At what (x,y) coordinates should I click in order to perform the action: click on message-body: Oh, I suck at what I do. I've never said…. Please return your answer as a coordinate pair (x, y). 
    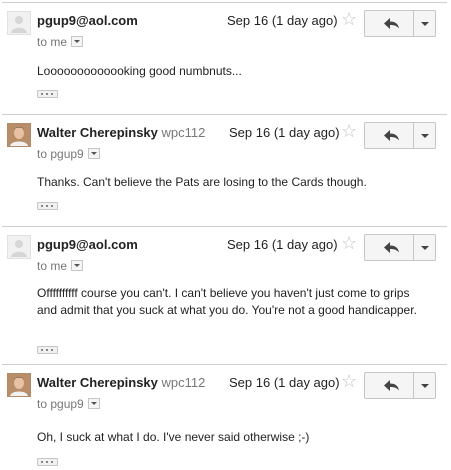
    Looking at the image, I should click on (173, 437).